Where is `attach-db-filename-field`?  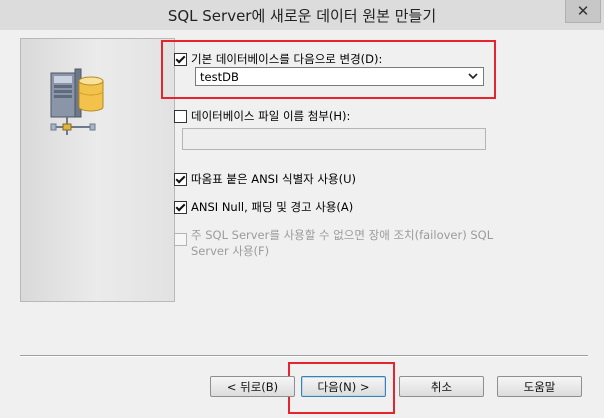
attach-db-filename-field is located at coordinates (334, 139).